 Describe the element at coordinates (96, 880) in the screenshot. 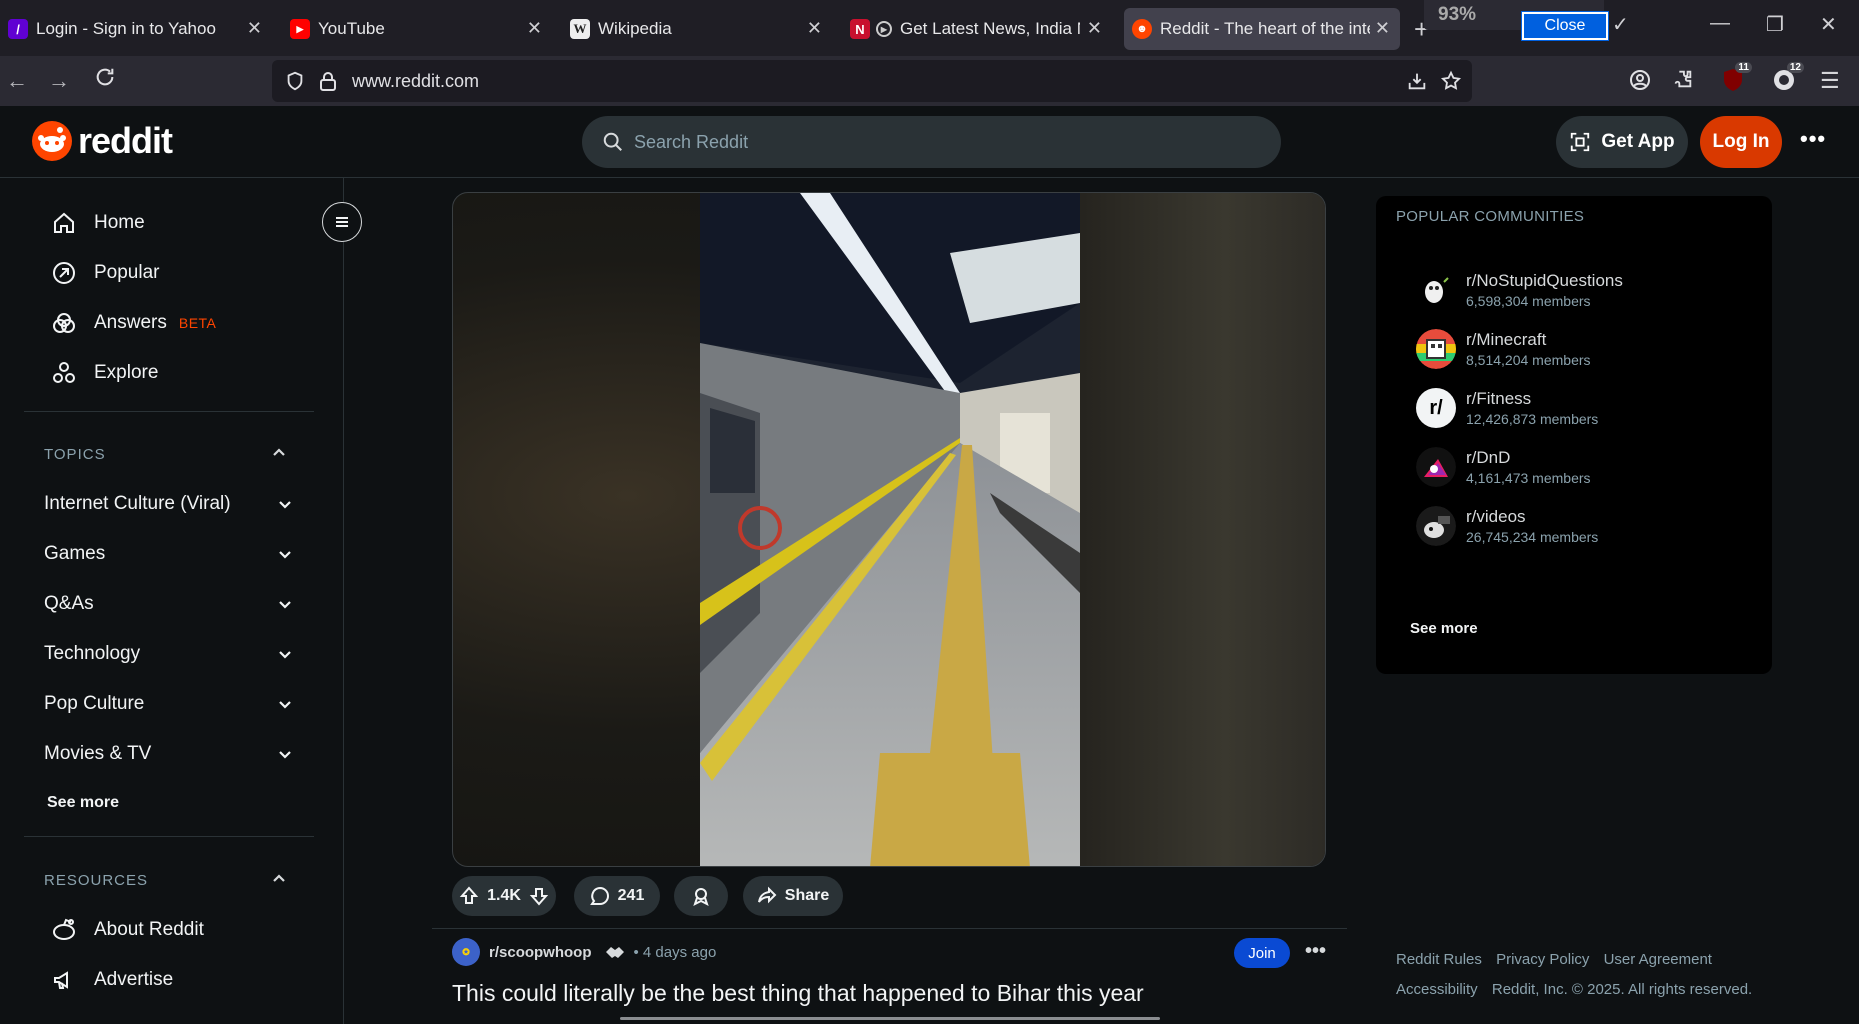

I see `resources-heading: RESOURCES` at that location.